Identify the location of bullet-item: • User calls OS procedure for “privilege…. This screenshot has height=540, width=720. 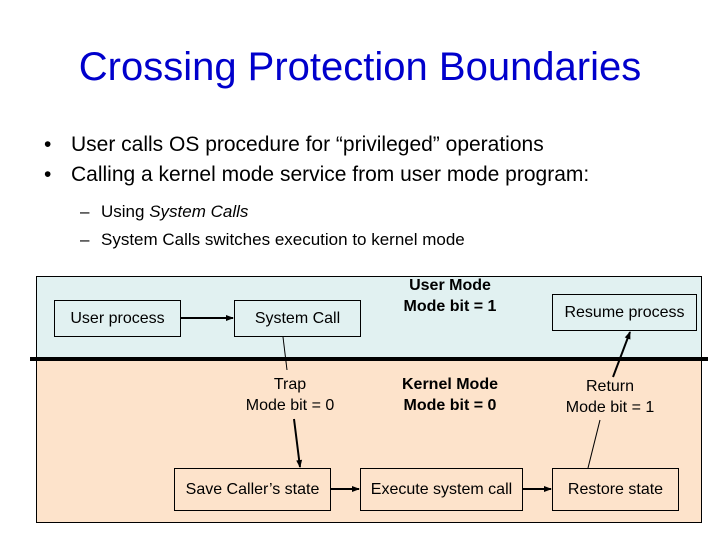
(316, 145).